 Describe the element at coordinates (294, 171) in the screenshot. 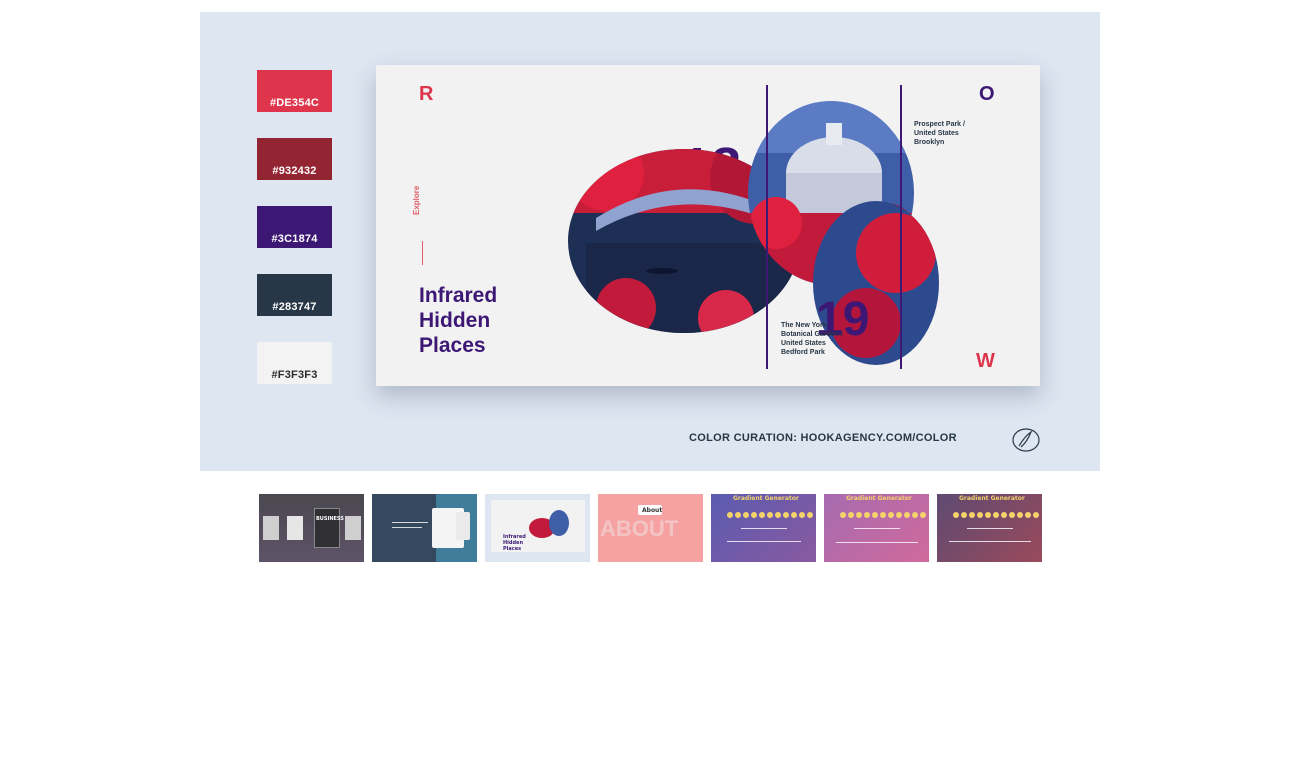

I see `swatch-label: #932432` at that location.